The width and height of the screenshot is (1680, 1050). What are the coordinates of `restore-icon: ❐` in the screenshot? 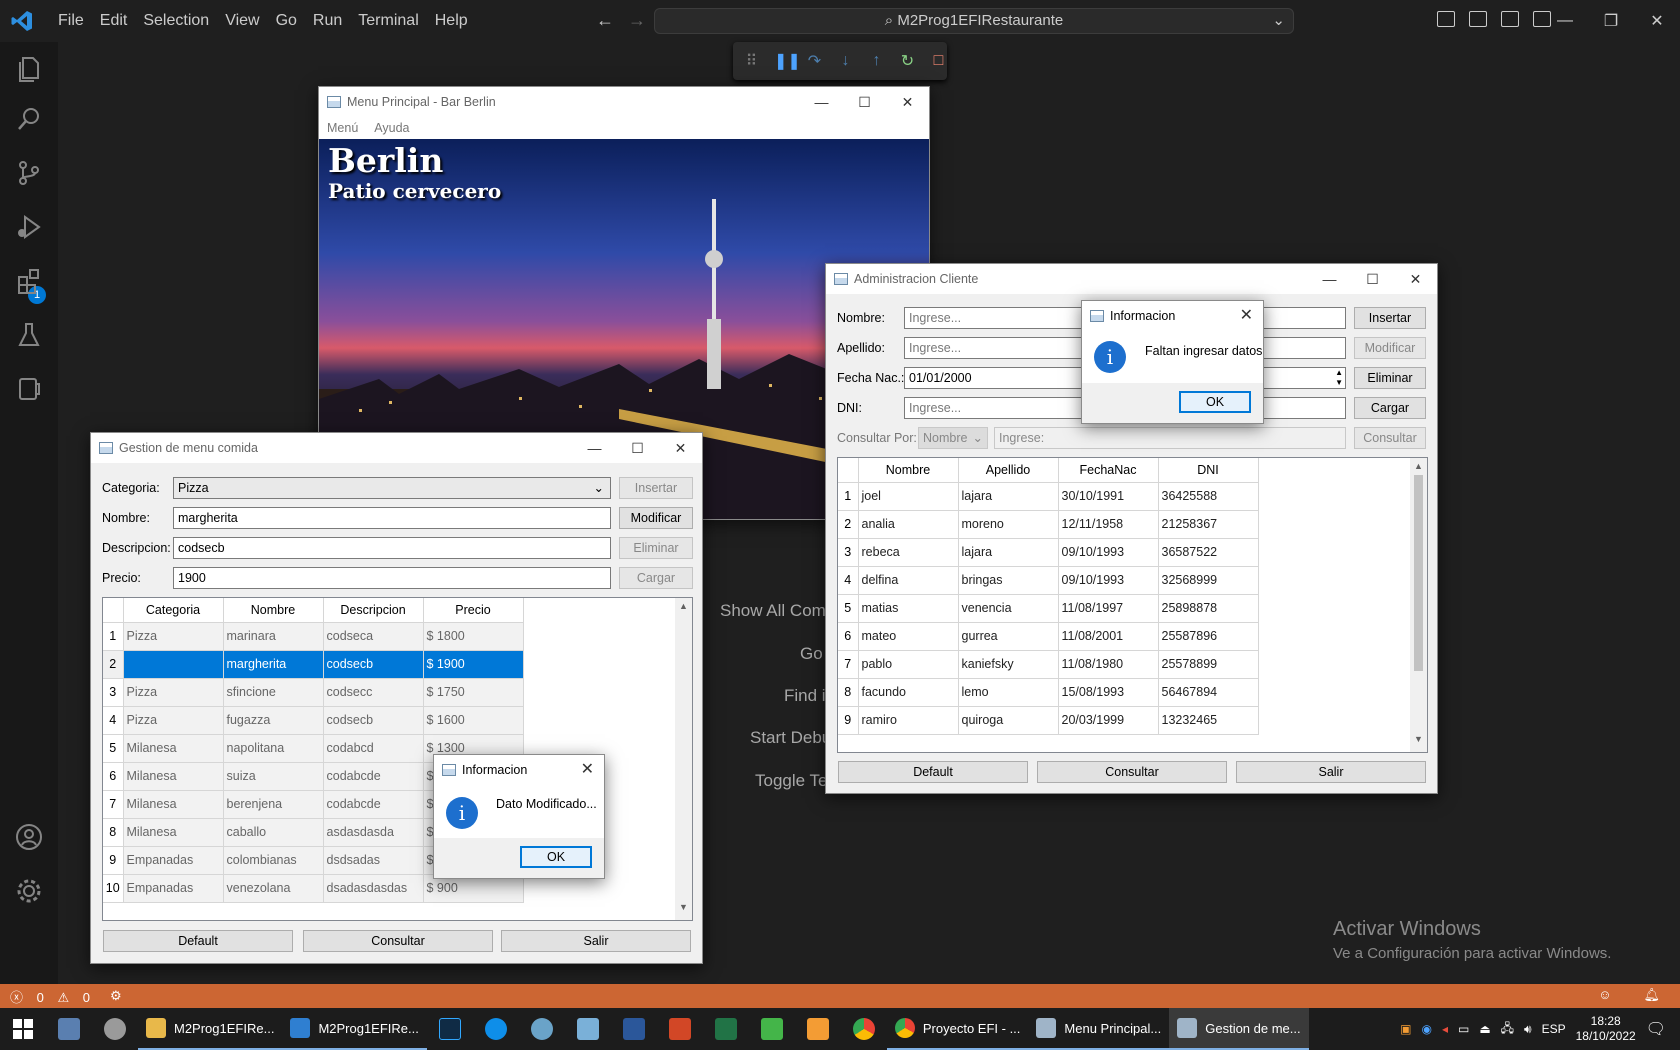 It's located at (1611, 21).